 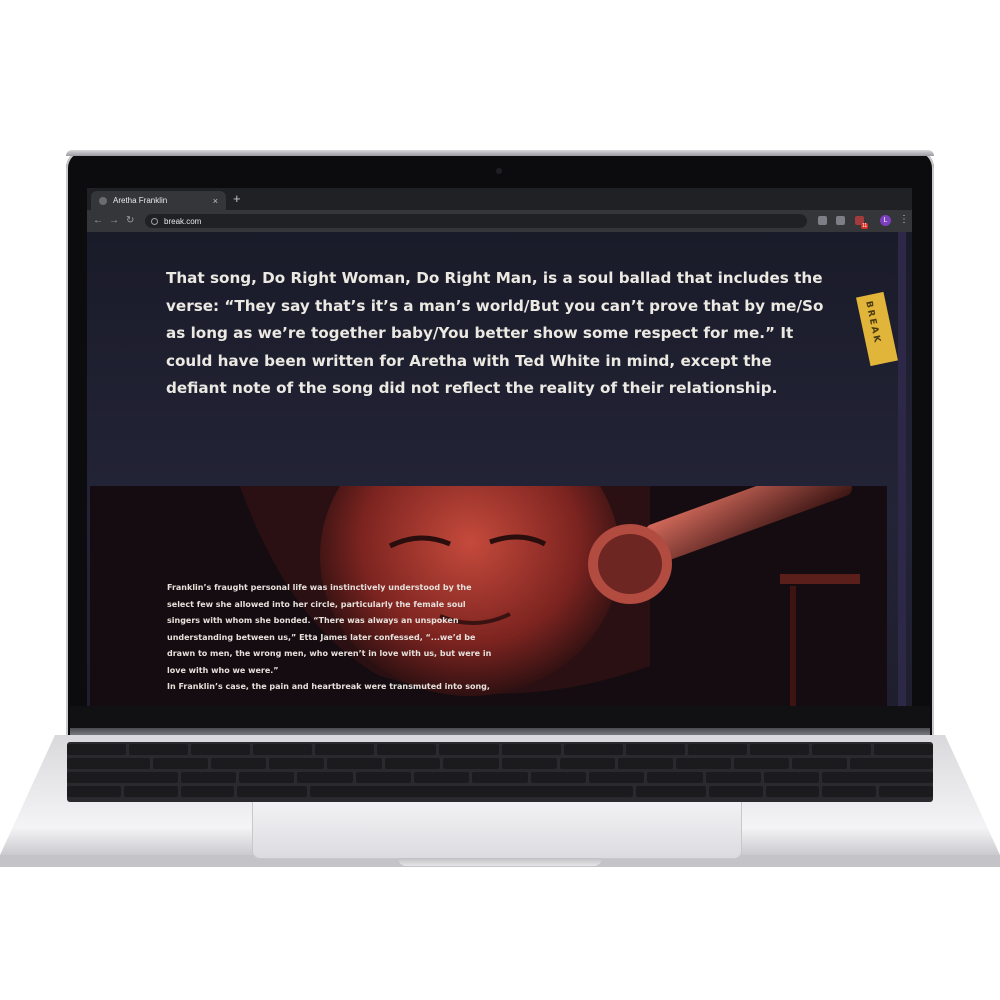 What do you see at coordinates (215, 201) in the screenshot?
I see `tab-close-icon: ×` at bounding box center [215, 201].